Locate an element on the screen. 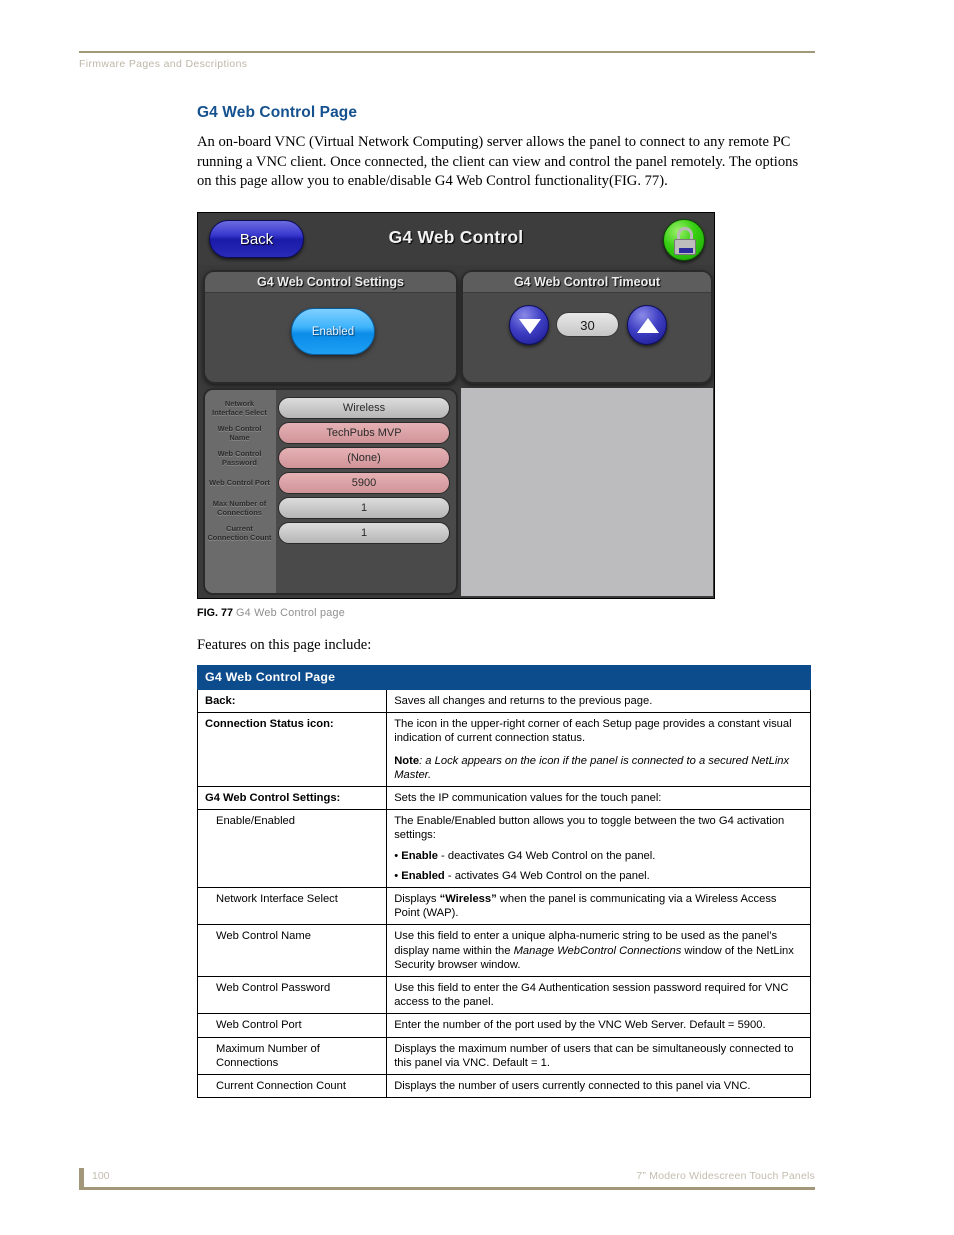  form-row: Current Connection Count 1 is located at coordinates (330, 533).